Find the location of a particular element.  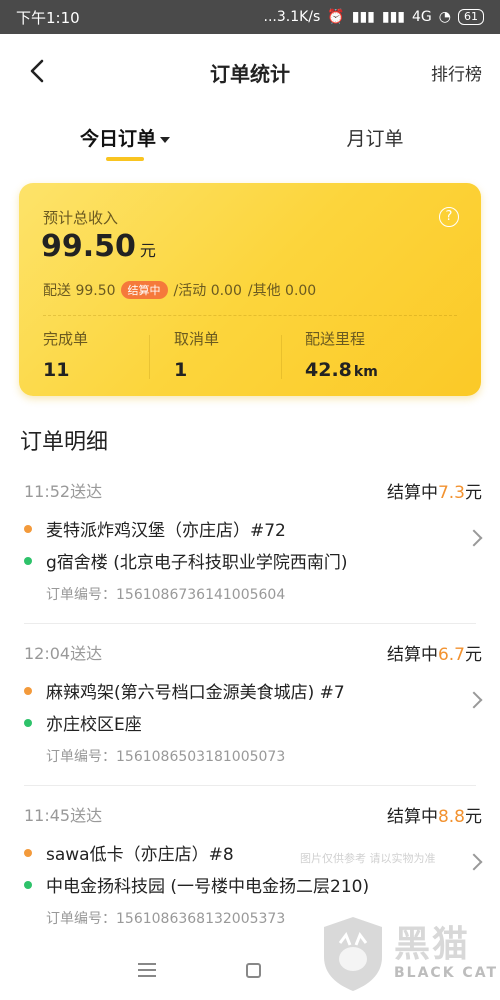

stat-number: 42.8 is located at coordinates (328, 370).